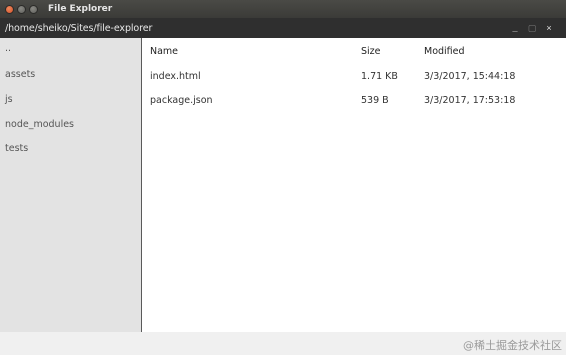  What do you see at coordinates (164, 51) in the screenshot?
I see `column-header-name: Name` at bounding box center [164, 51].